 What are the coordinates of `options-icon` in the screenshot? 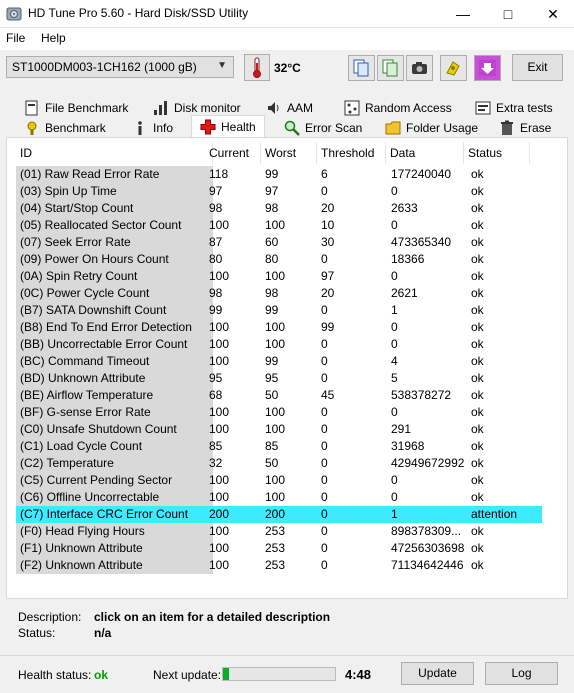 It's located at (453, 68).